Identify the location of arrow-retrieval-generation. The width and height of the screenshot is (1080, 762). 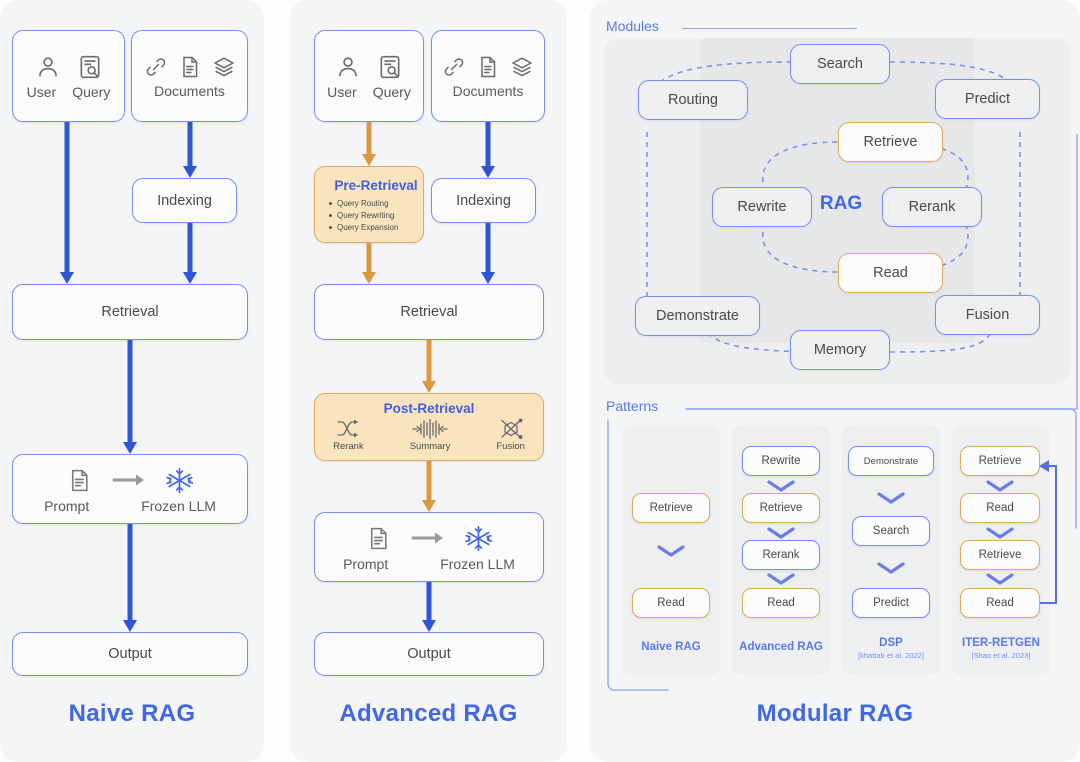
(130, 397).